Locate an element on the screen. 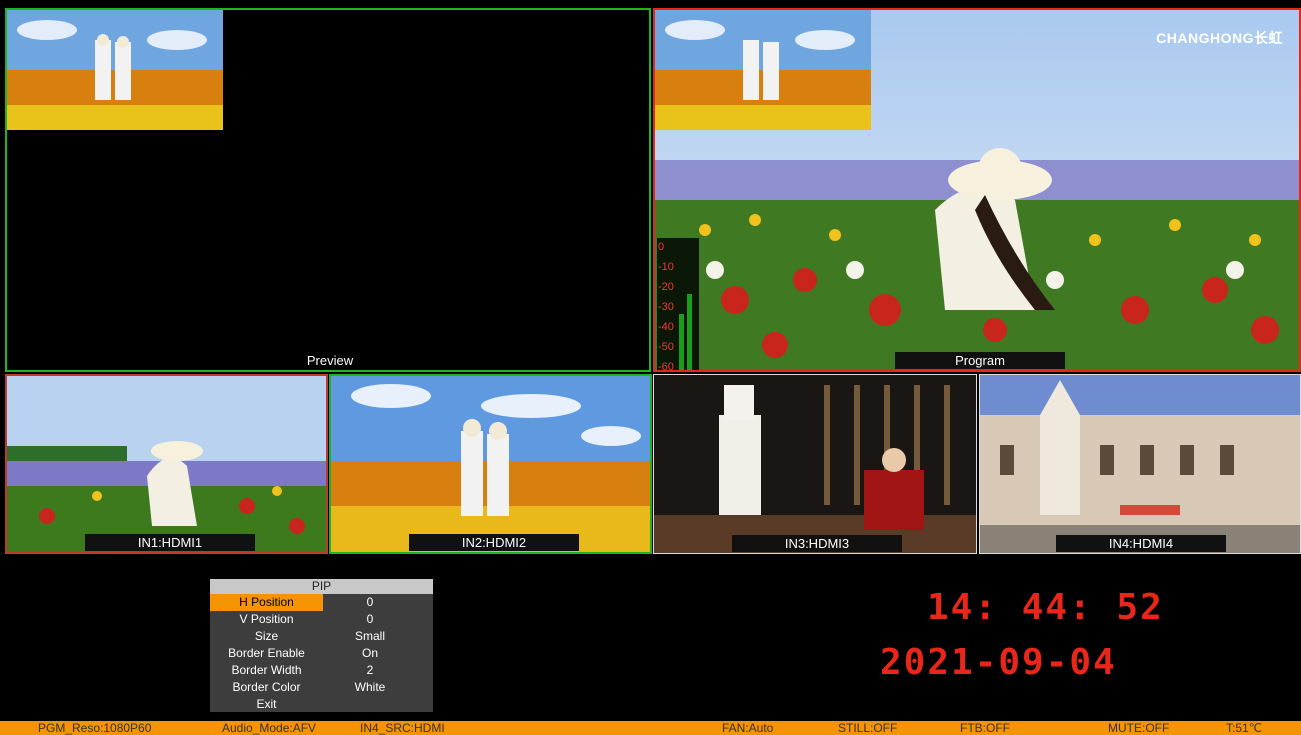 Image resolution: width=1301 pixels, height=735 pixels. audio-meter-right-bar is located at coordinates (689, 332).